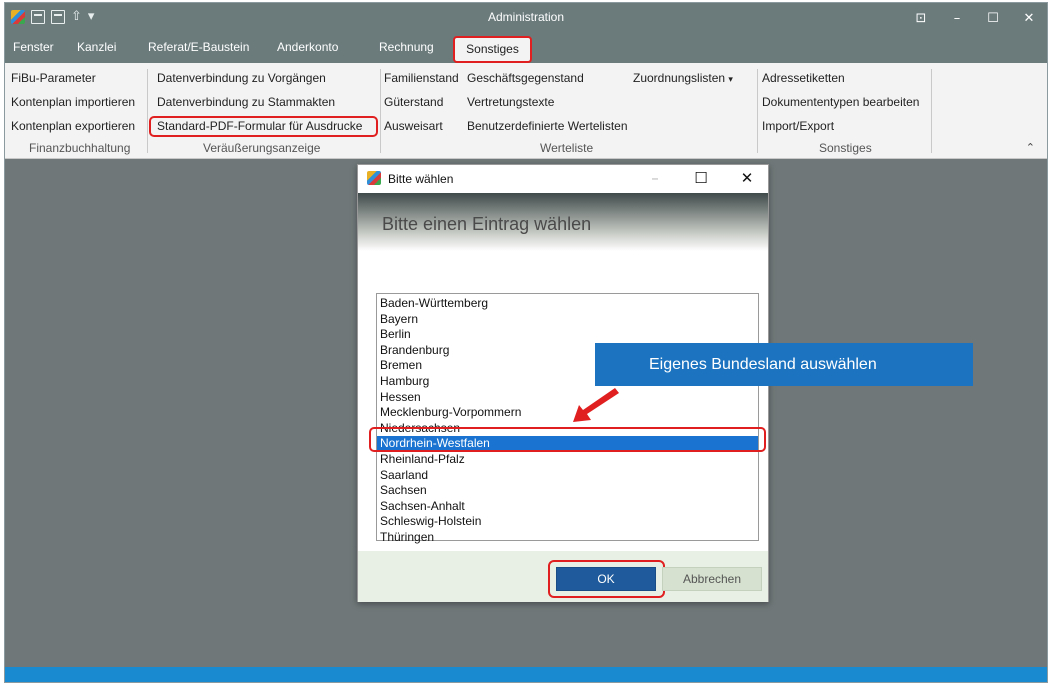 Image resolution: width=1052 pixels, height=685 pixels. I want to click on list-item: Sachsen, so click(567, 491).